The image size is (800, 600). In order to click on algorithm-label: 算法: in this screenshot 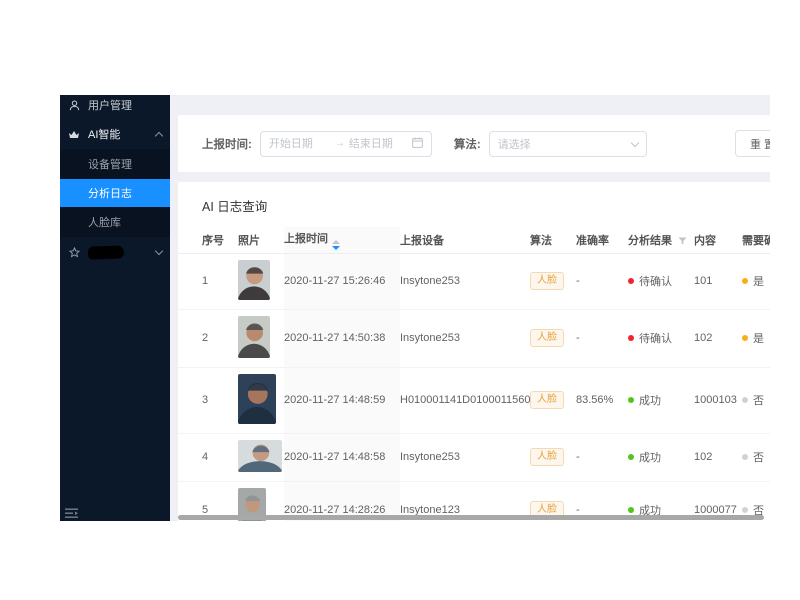, I will do `click(467, 144)`.